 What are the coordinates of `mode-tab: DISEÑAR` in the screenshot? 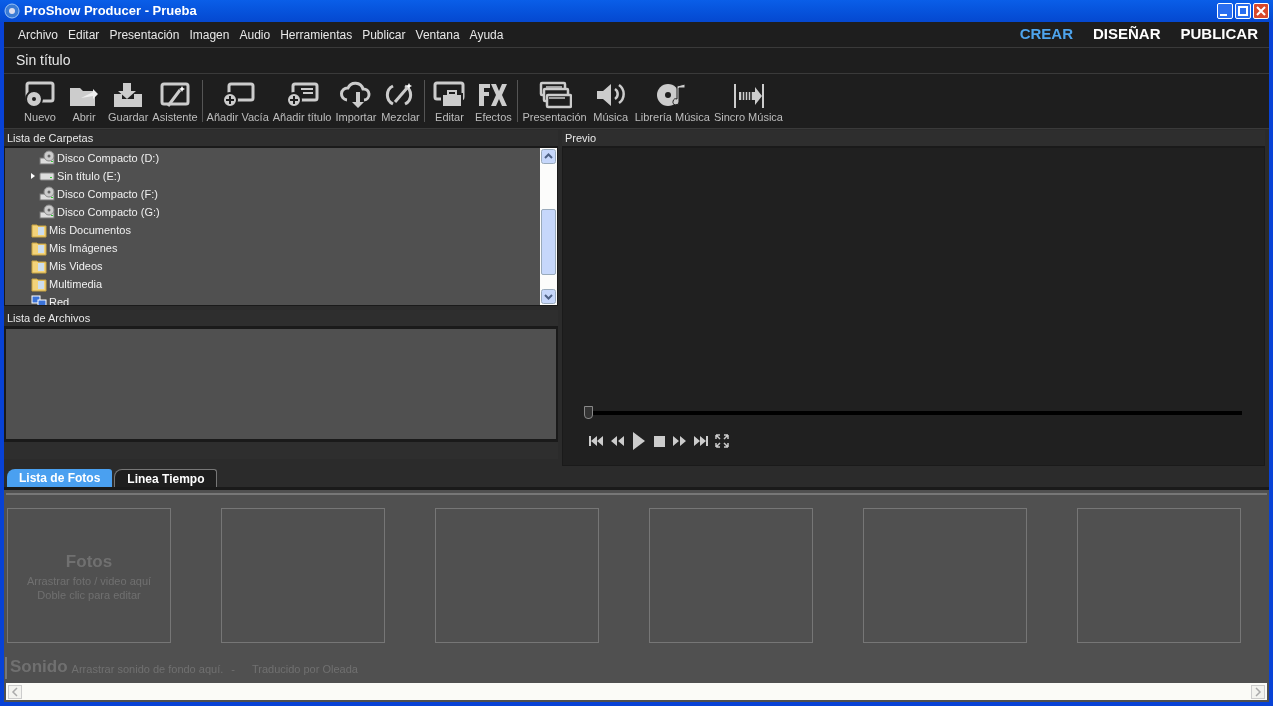 It's located at (1127, 34).